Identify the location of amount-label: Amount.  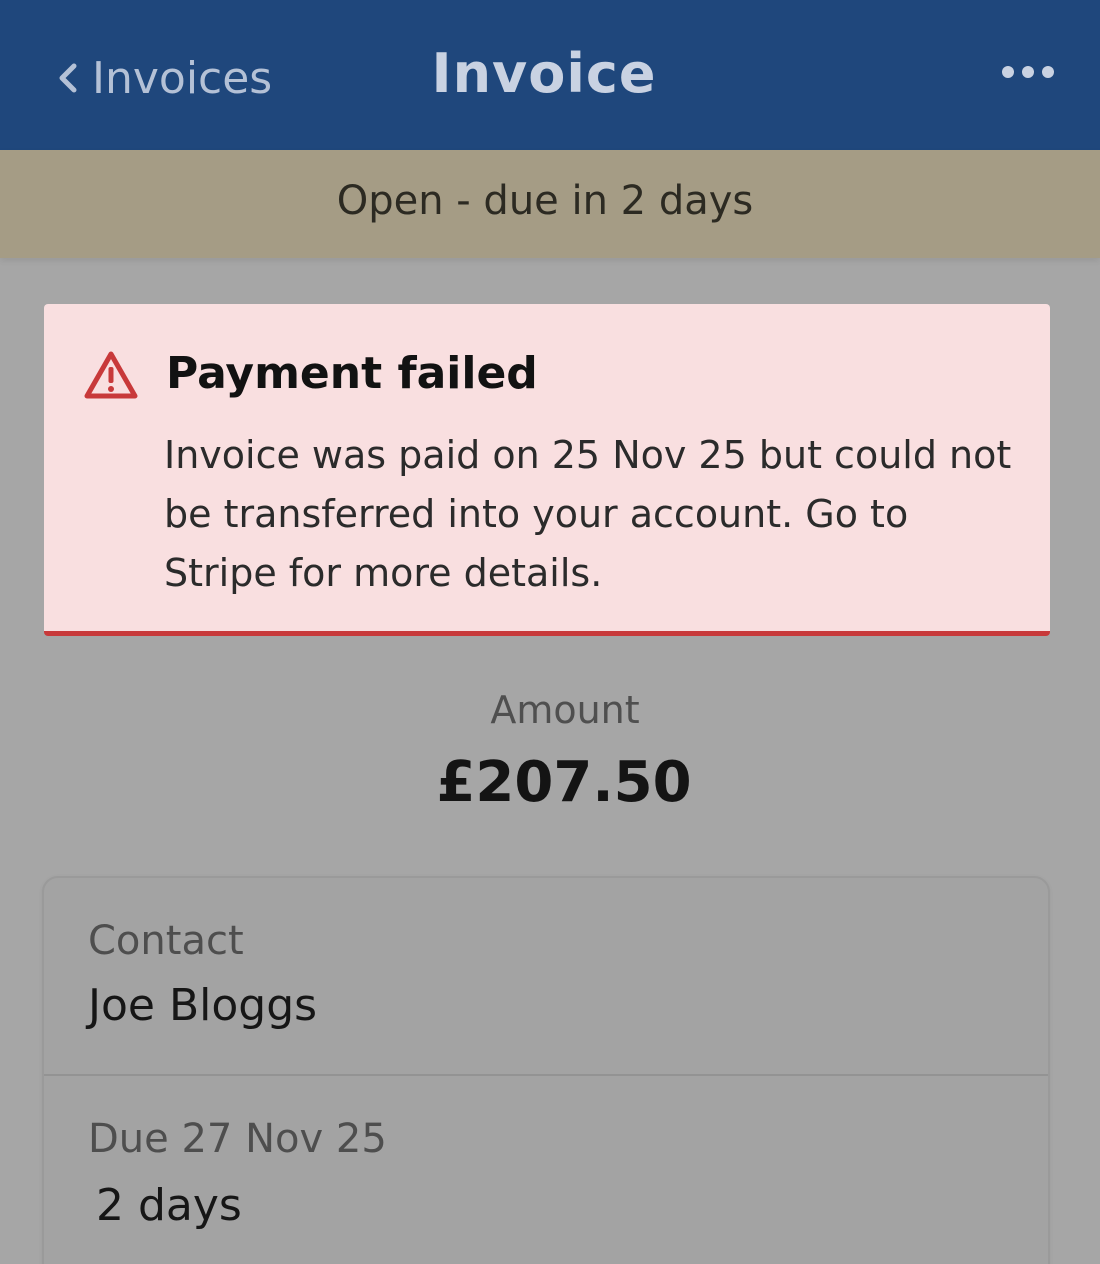
(565, 710).